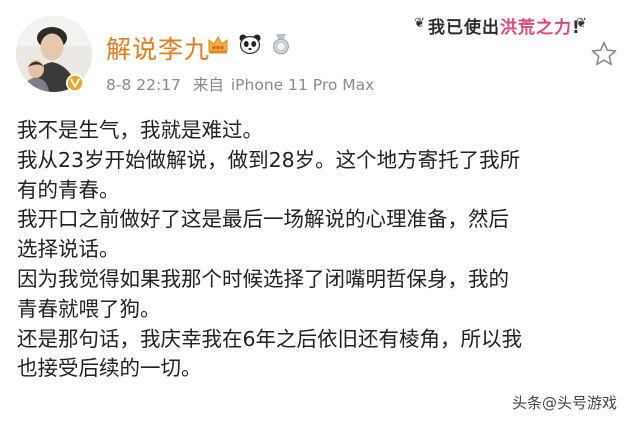  Describe the element at coordinates (208, 85) in the screenshot. I see `source-label: 来自` at that location.